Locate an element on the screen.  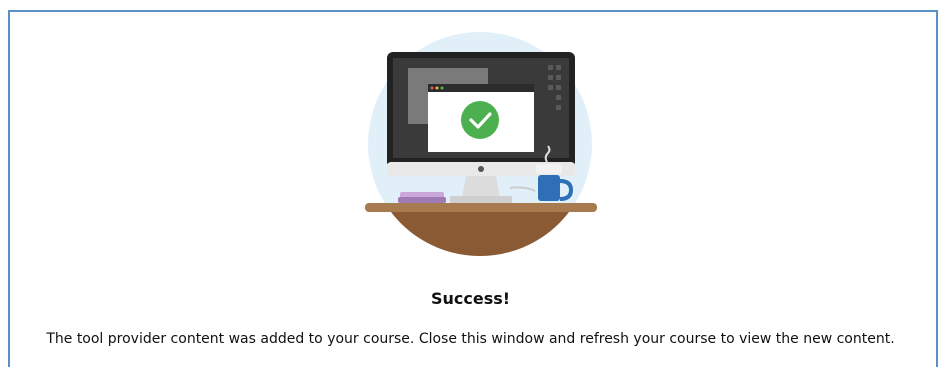
success-title: Success! is located at coordinates (470, 298).